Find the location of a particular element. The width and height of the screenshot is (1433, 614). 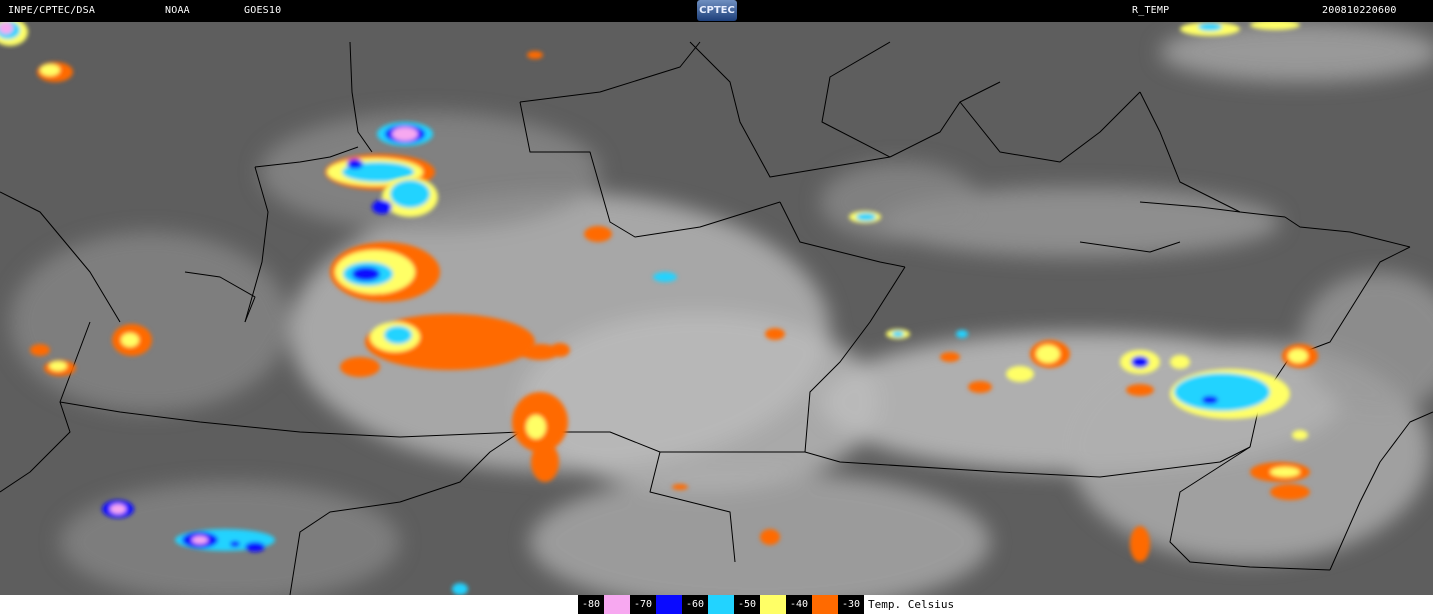

timestamp-label: 200810220600 is located at coordinates (1359, 10).